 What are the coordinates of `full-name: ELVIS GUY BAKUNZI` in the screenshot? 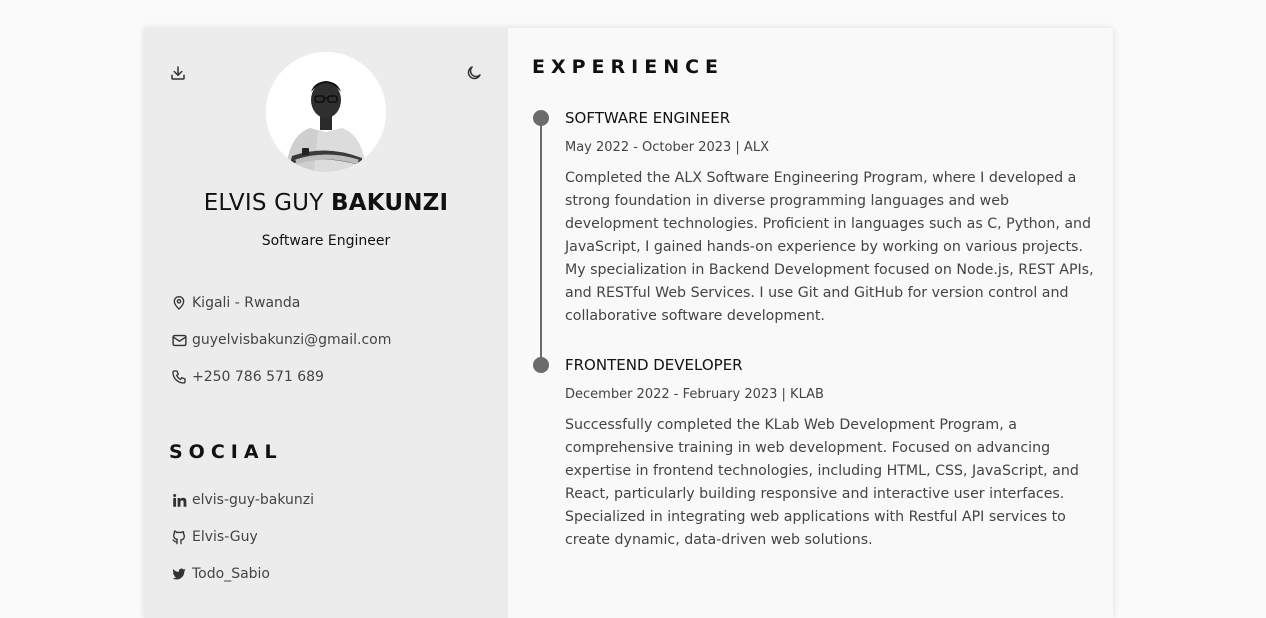 It's located at (326, 203).